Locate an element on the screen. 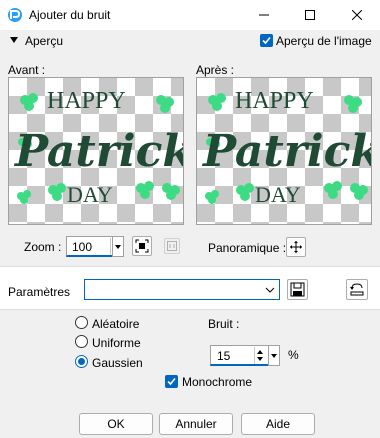 Image resolution: width=380 pixels, height=438 pixels. title-bar: Ajouter du bruit is located at coordinates (190, 15).